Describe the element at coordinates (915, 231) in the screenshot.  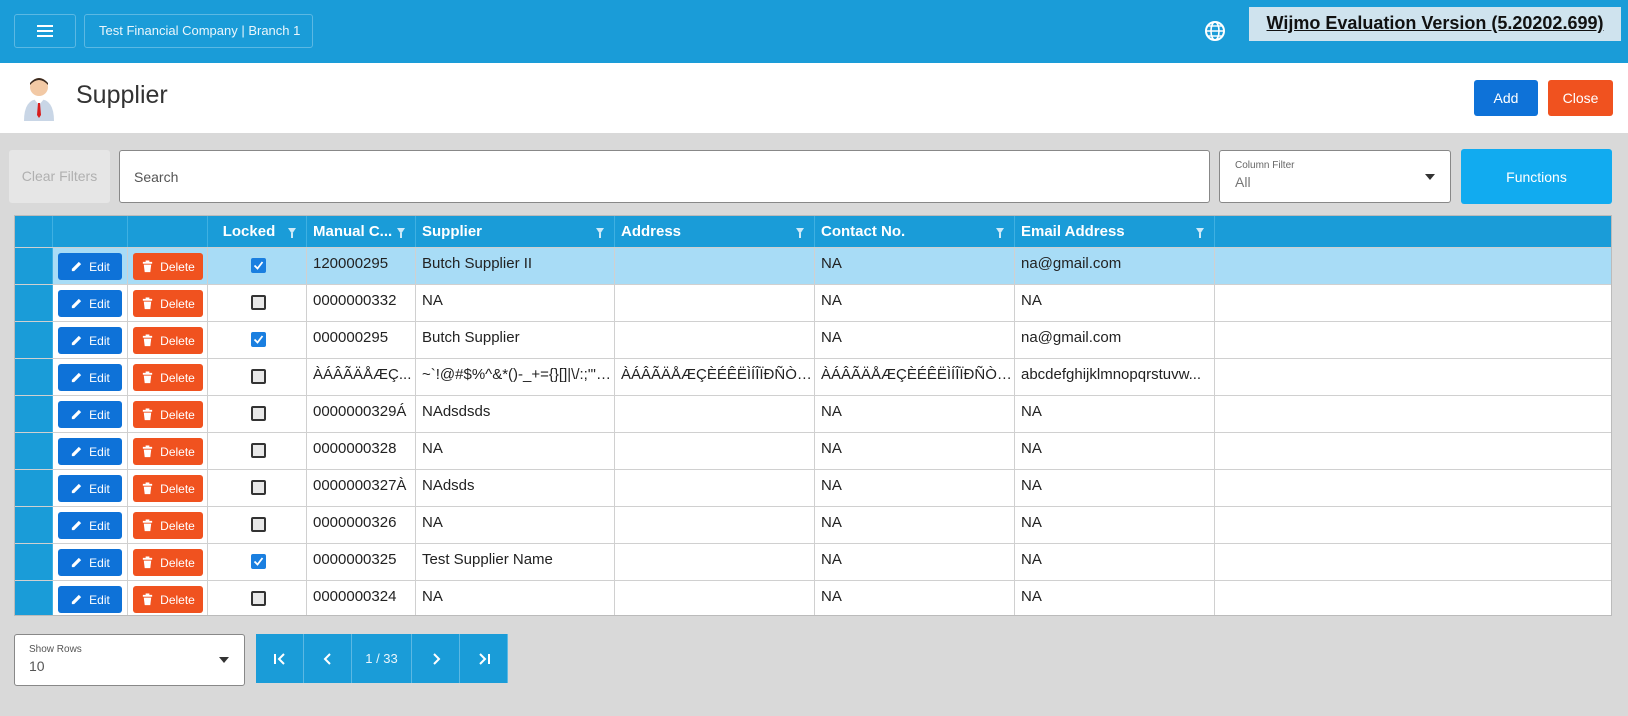
I see `header-contact-no: Contact No.` at that location.